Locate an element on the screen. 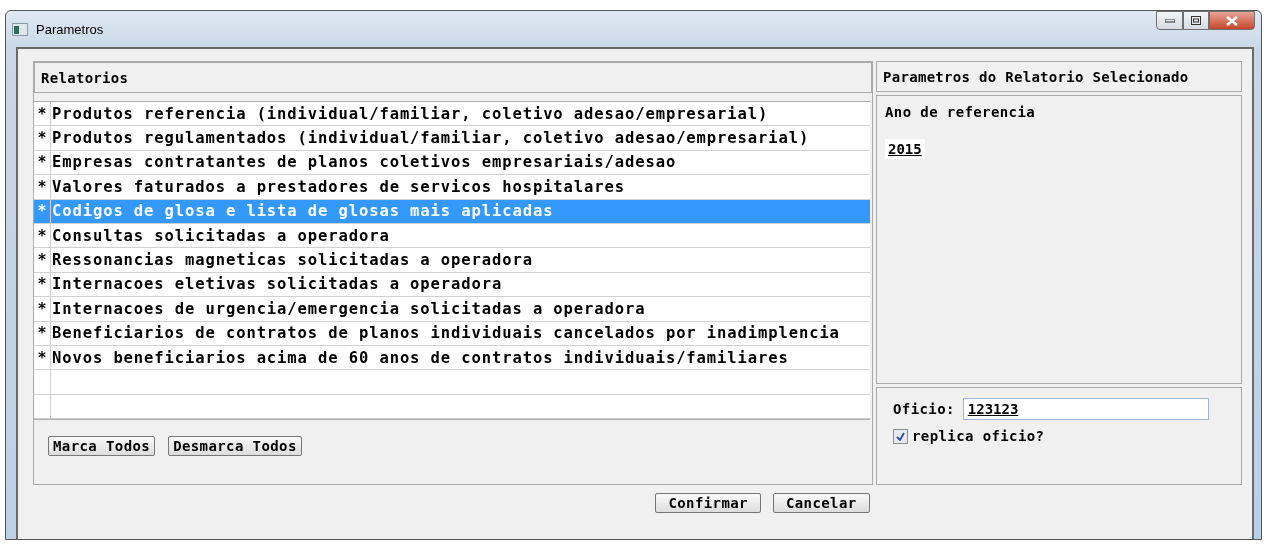  select-button: Desmarca Todos is located at coordinates (235, 446).